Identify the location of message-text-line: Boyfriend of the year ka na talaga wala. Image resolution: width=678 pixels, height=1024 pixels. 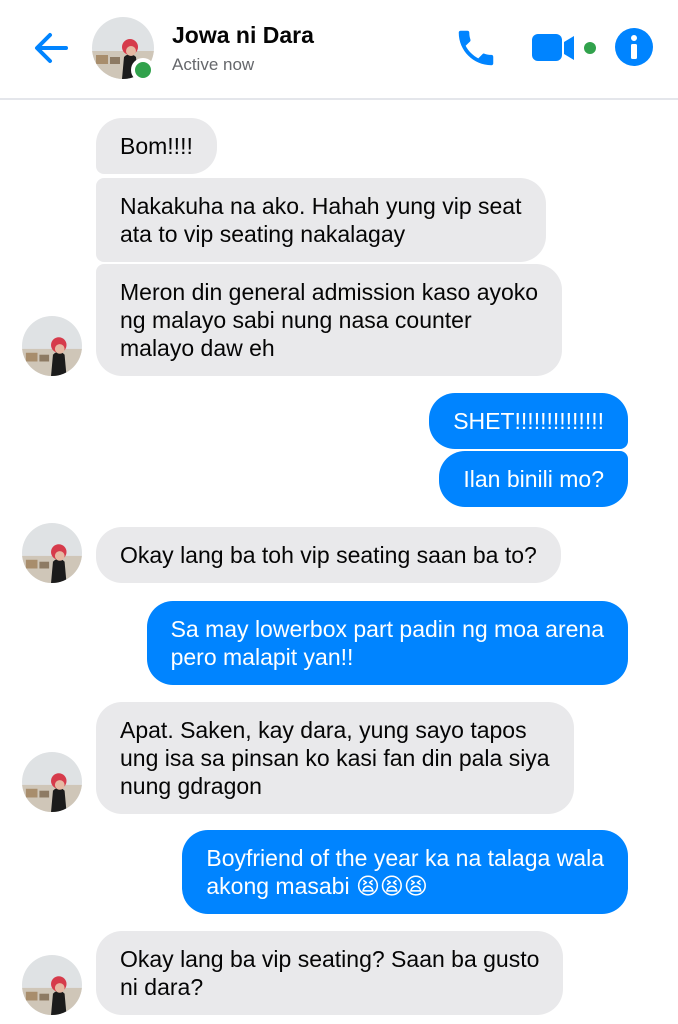
(405, 858).